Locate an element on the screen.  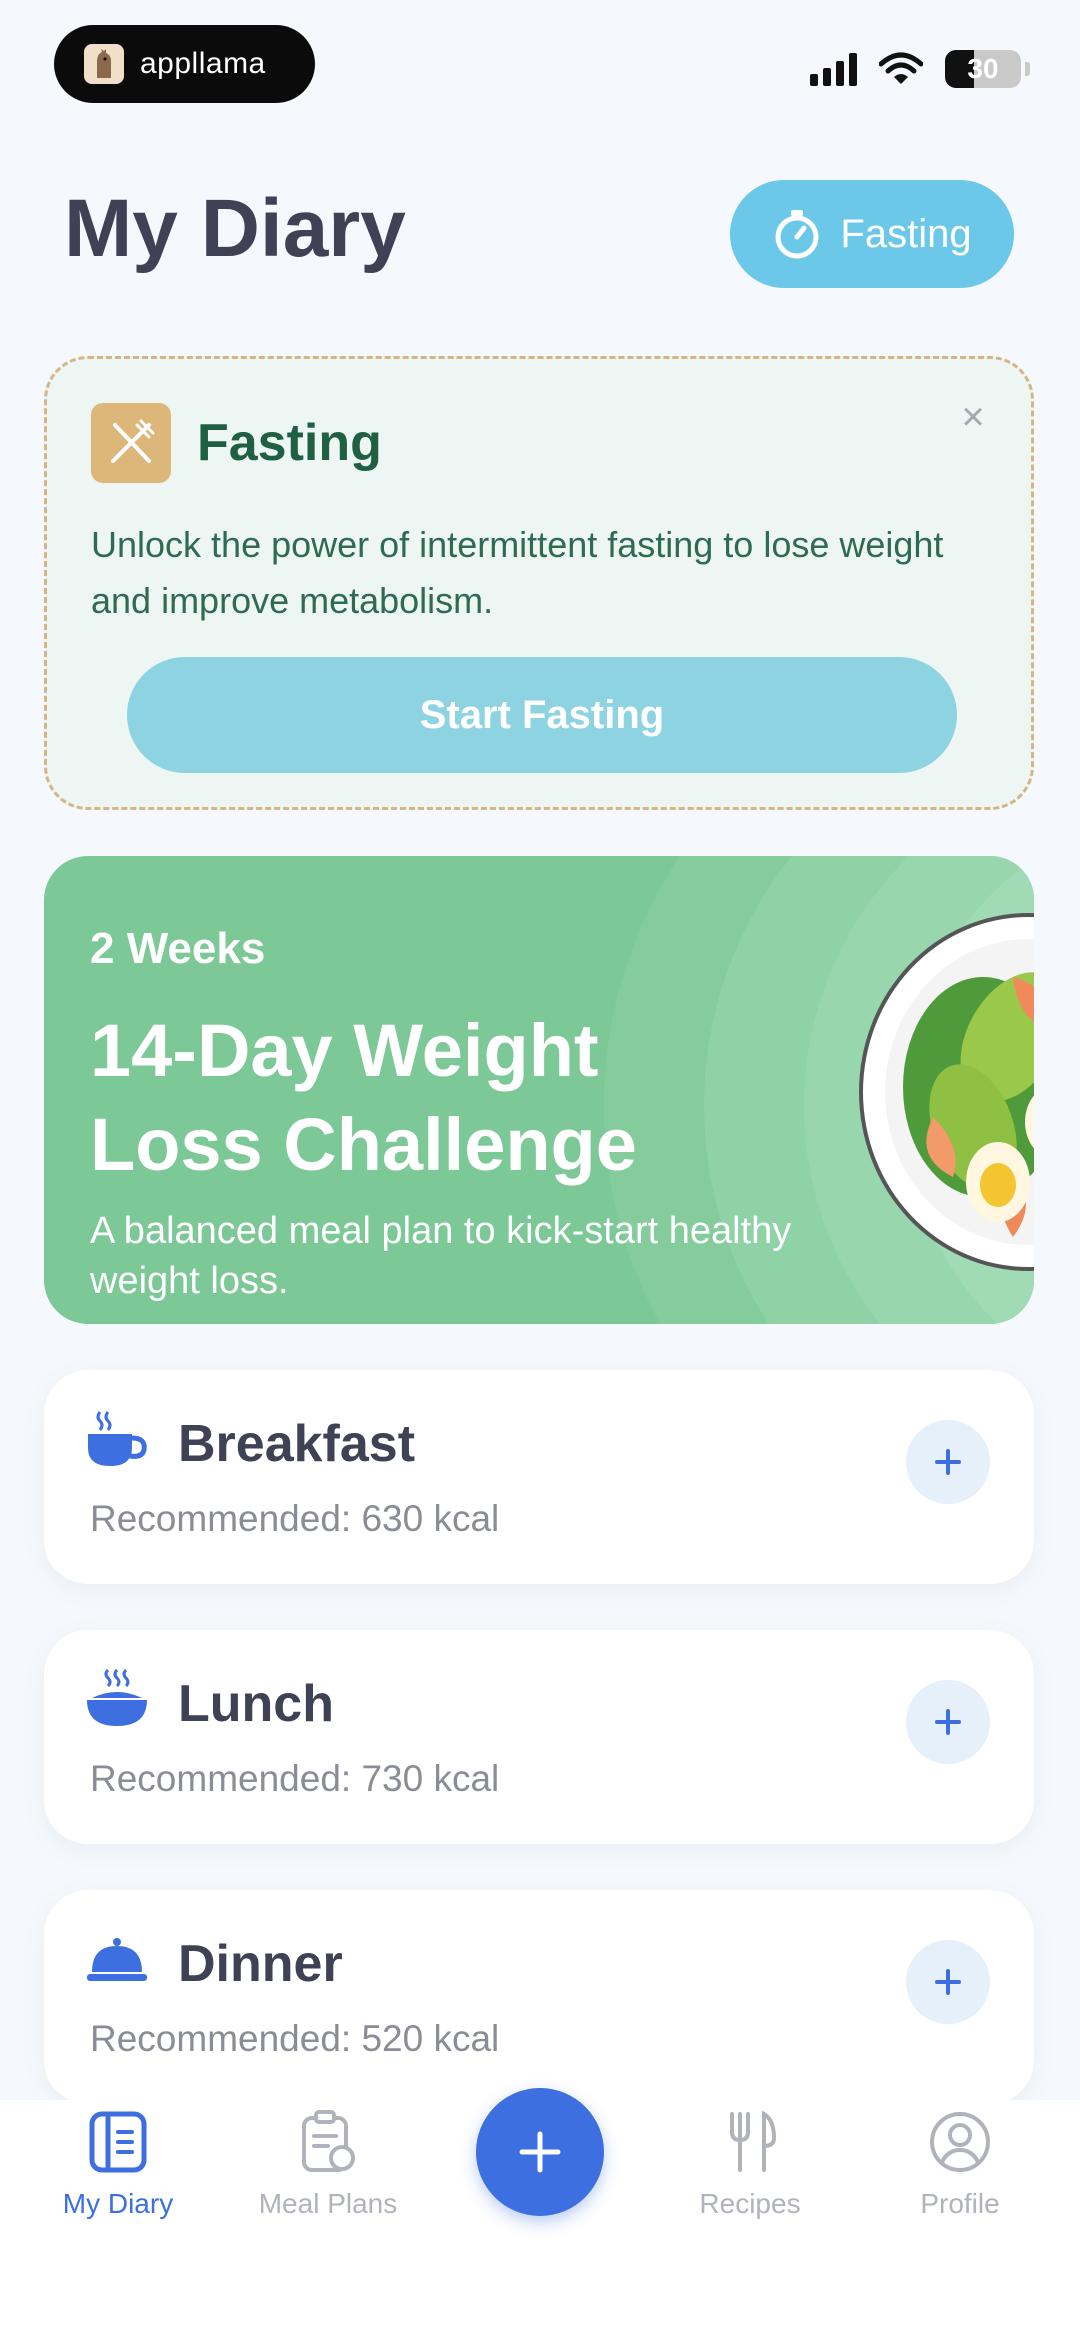
tab-recipes: Recipes is located at coordinates (750, 2165).